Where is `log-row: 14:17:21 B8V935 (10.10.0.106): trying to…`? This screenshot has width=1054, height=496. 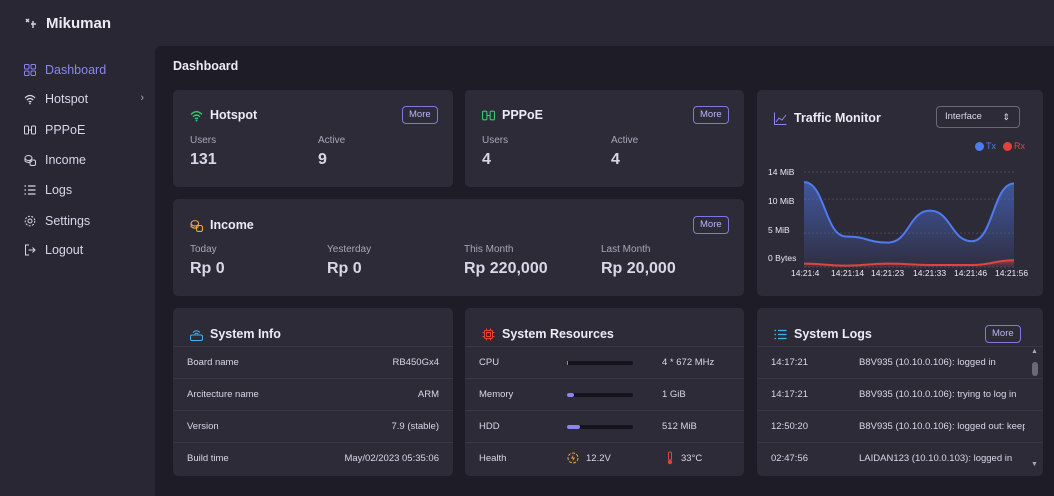
log-row: 14:17:21 B8V935 (10.10.0.106): trying to… is located at coordinates (900, 394).